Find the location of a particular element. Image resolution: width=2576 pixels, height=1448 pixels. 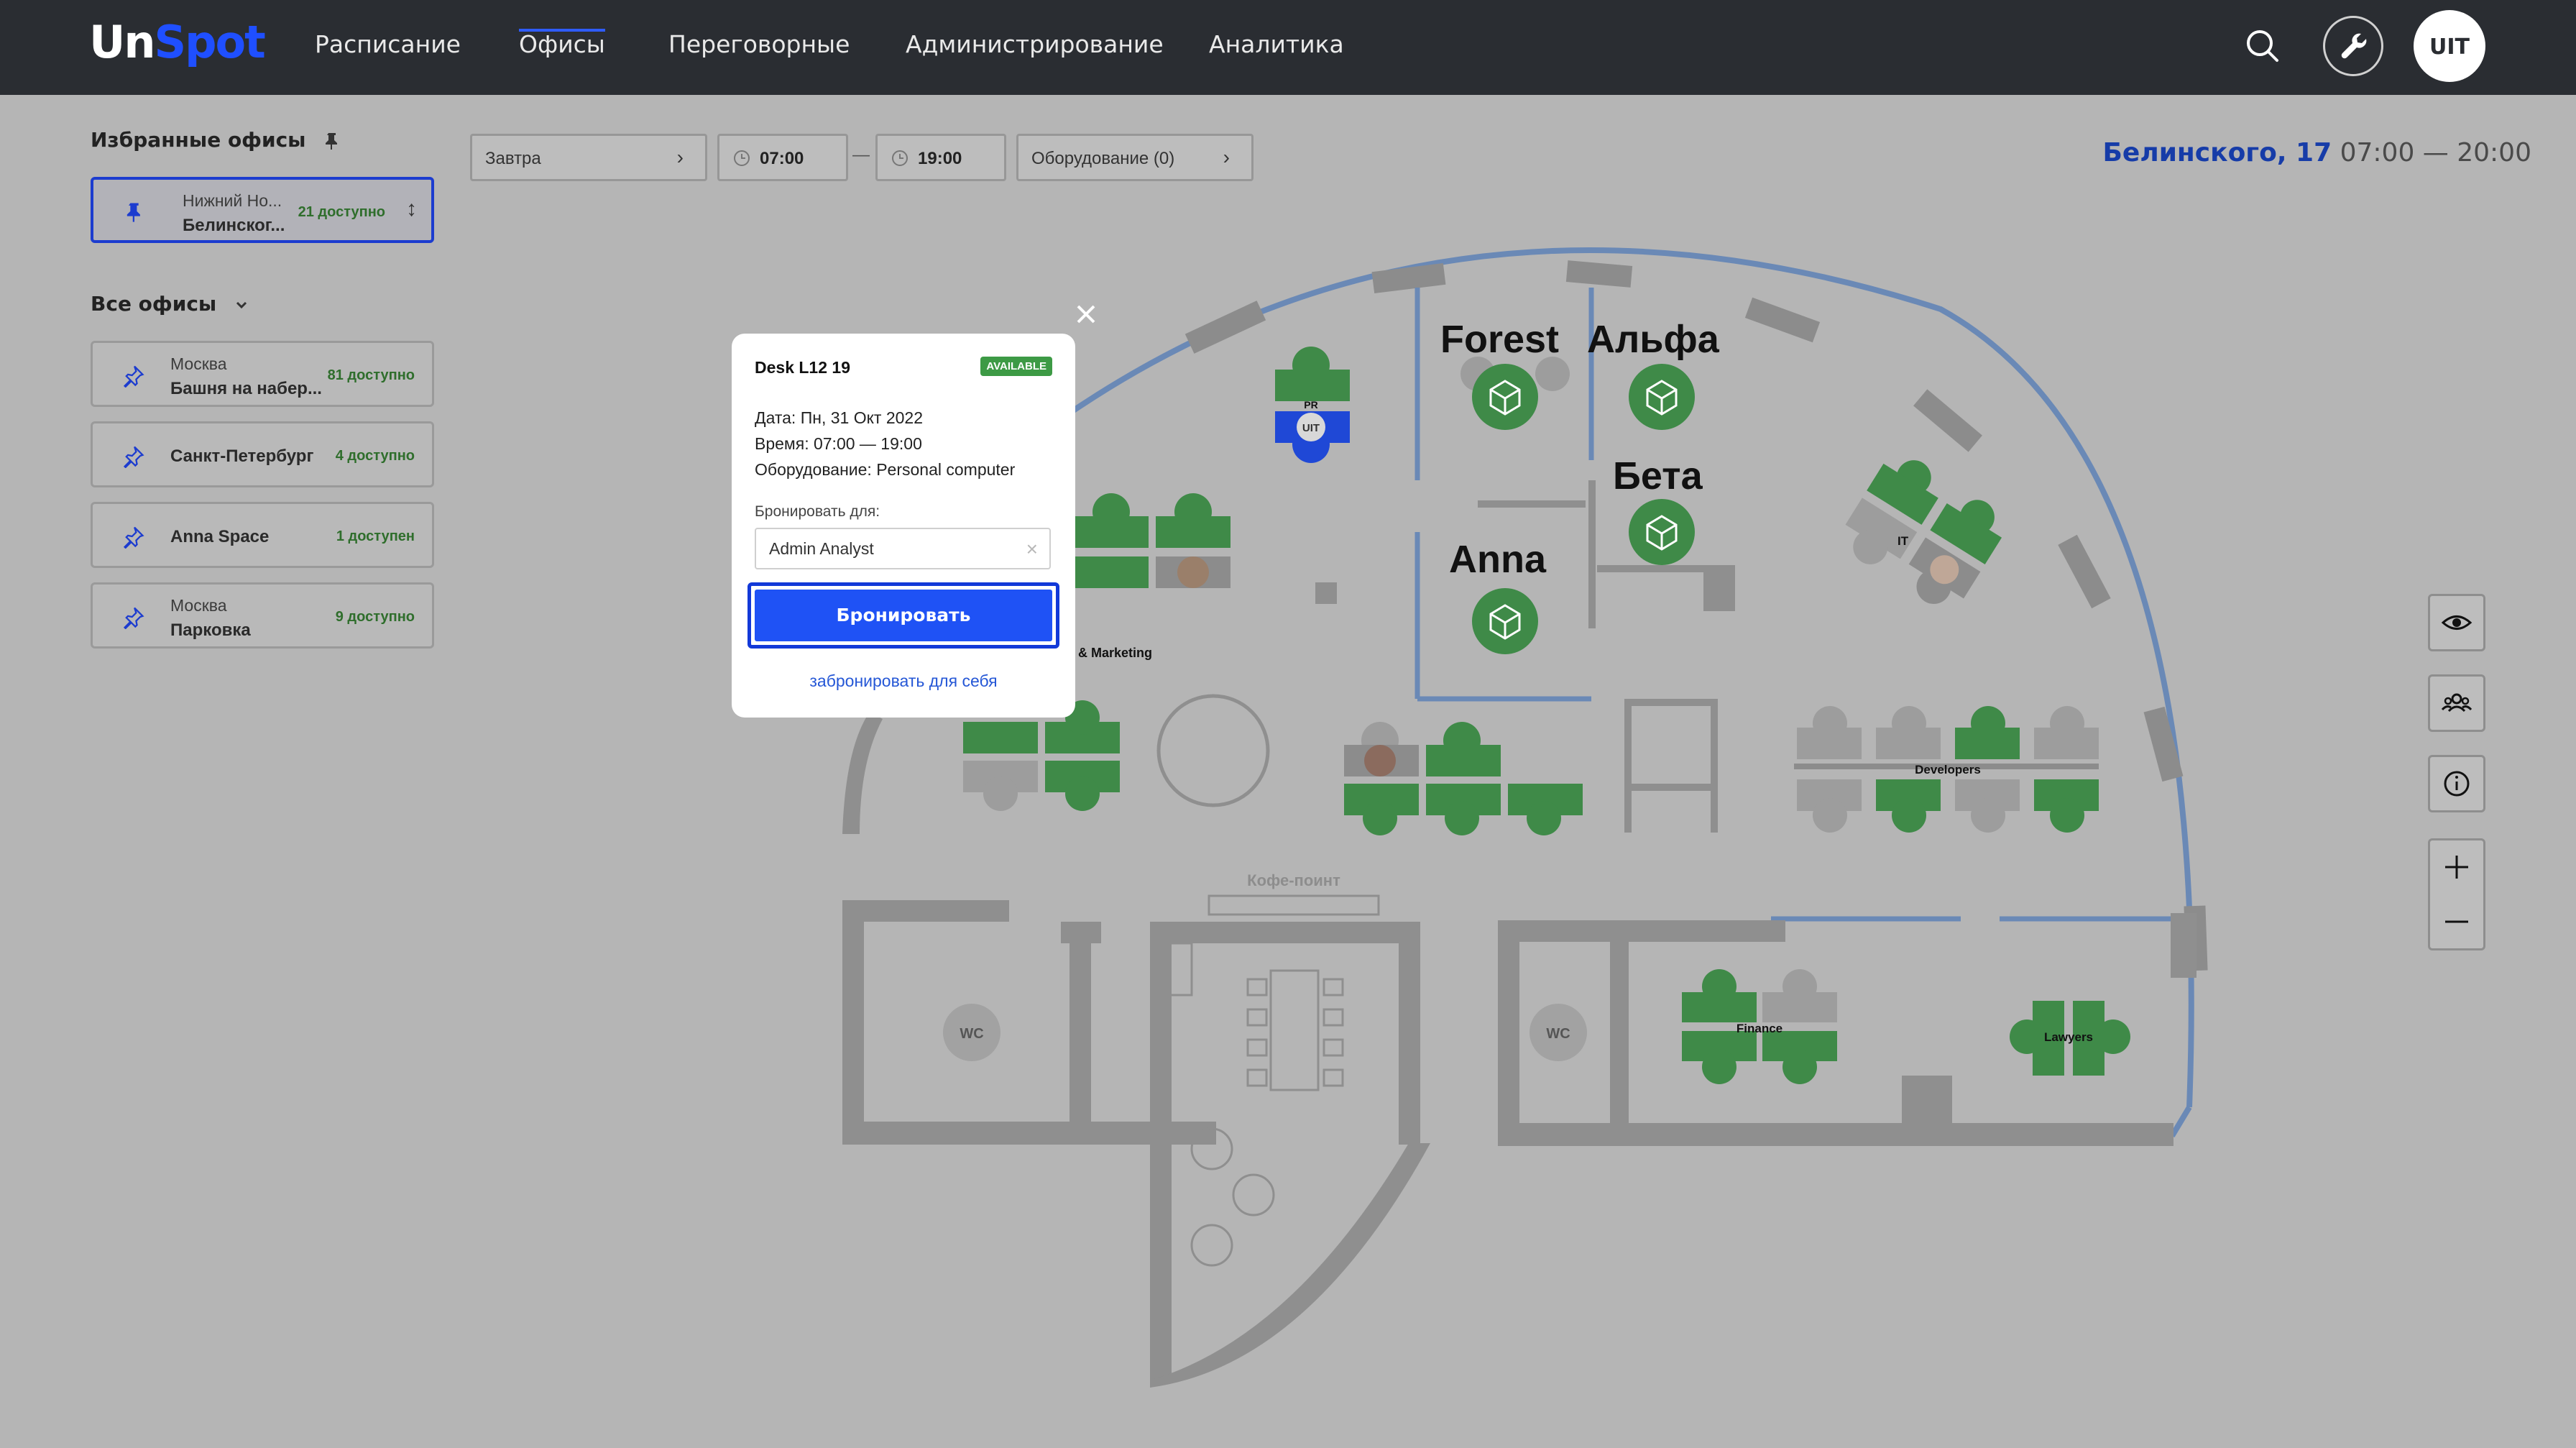

minus-icon is located at coordinates (2456, 921).